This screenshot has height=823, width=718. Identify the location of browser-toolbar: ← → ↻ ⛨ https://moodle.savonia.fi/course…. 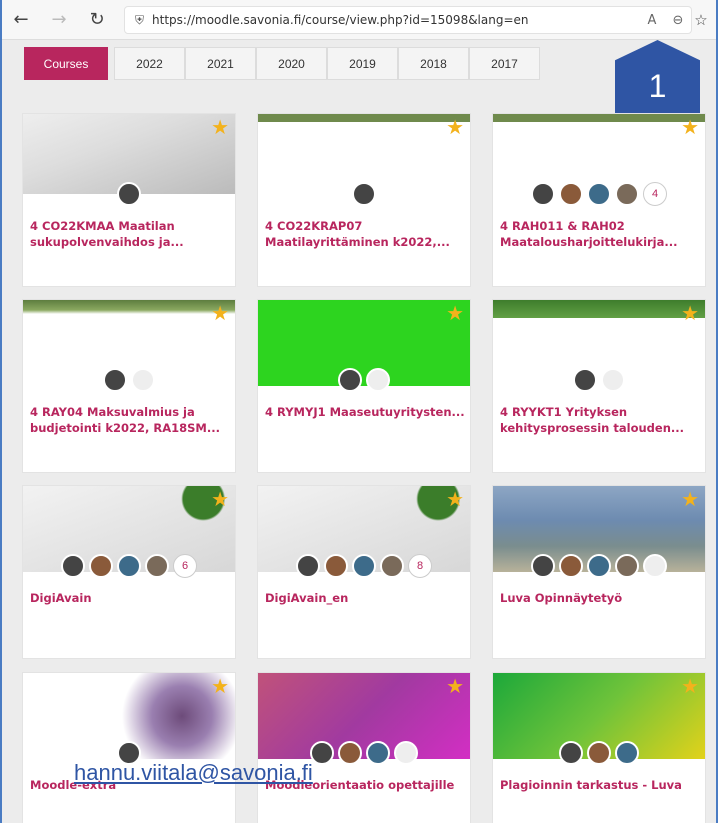
(359, 20).